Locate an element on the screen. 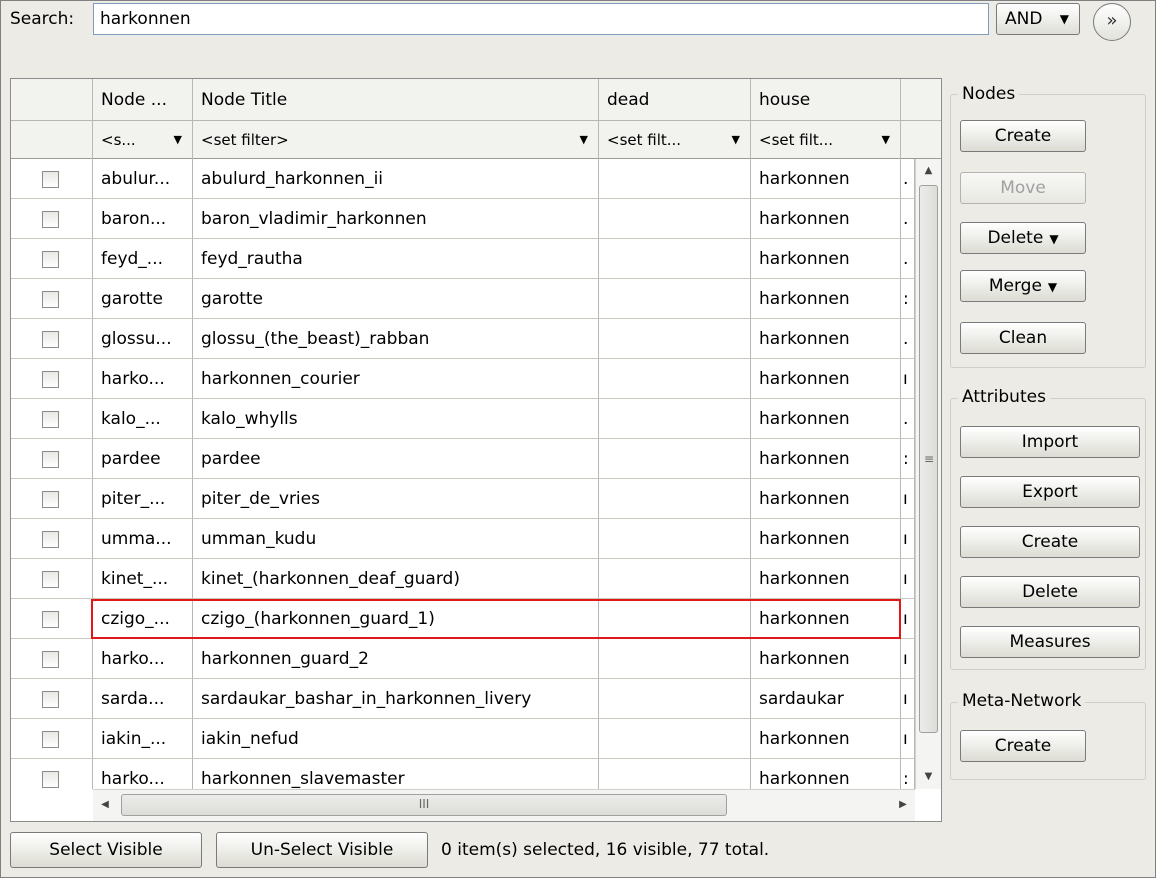  node-merge-button: Merge ▼ is located at coordinates (1023, 286).